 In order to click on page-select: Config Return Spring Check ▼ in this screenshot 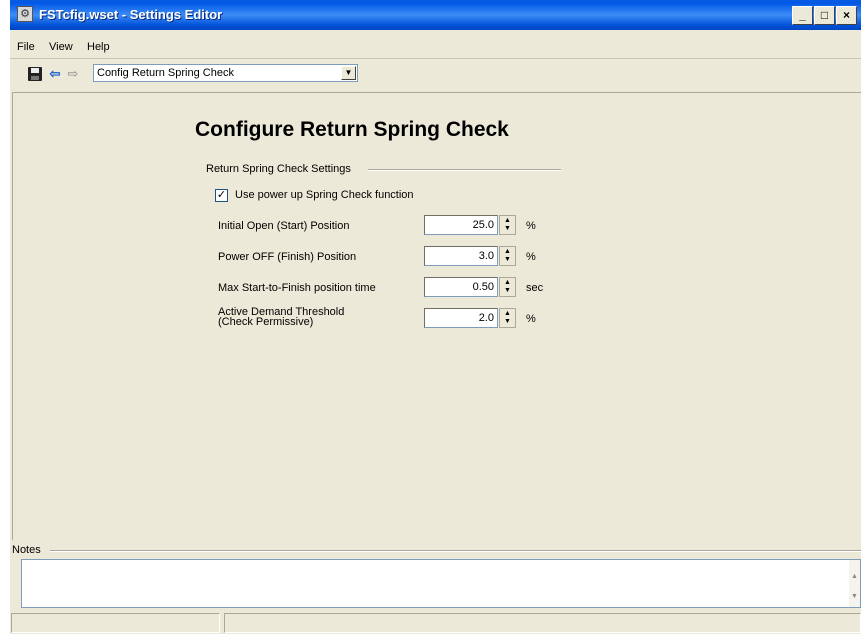, I will do `click(225, 73)`.